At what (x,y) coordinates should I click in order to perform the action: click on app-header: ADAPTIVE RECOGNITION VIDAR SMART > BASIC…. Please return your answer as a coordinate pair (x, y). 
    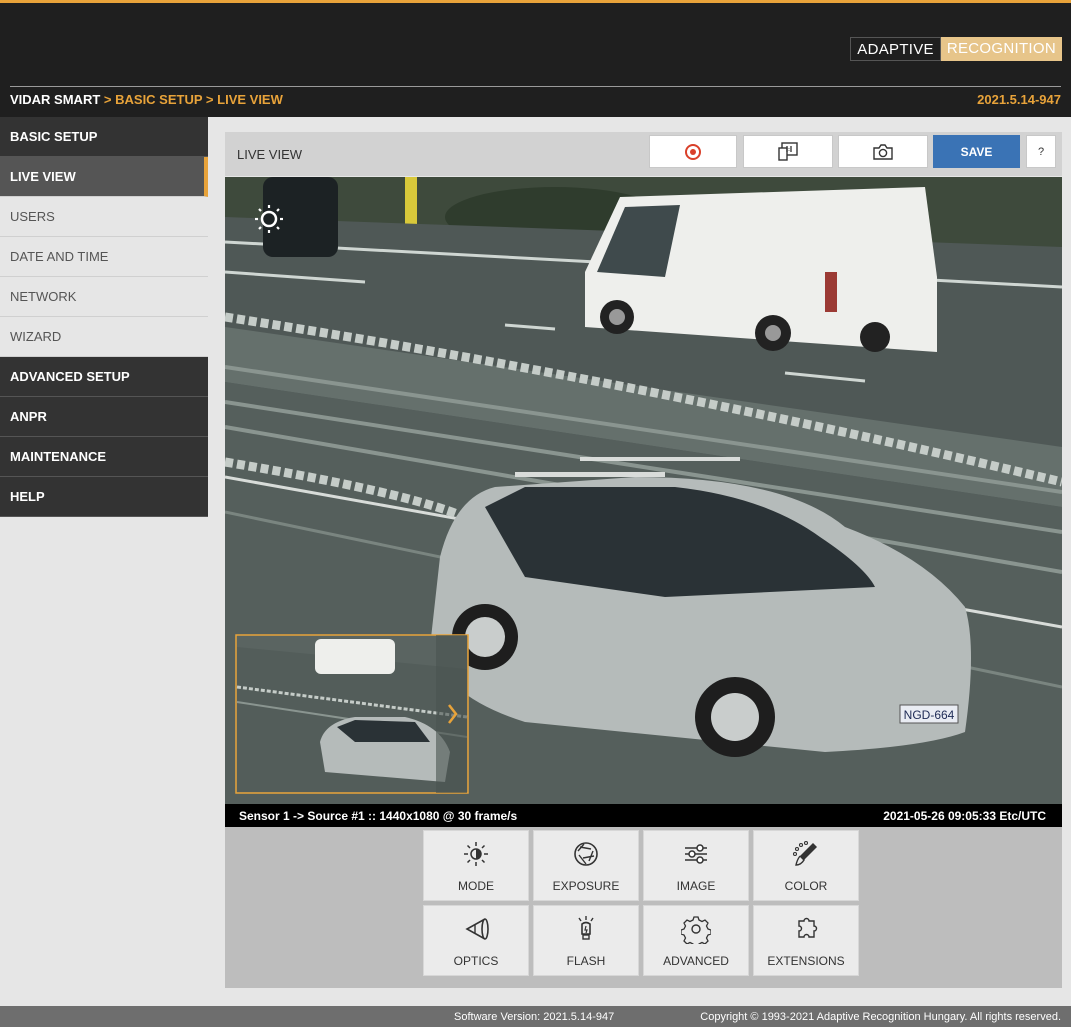
    Looking at the image, I should click on (535, 58).